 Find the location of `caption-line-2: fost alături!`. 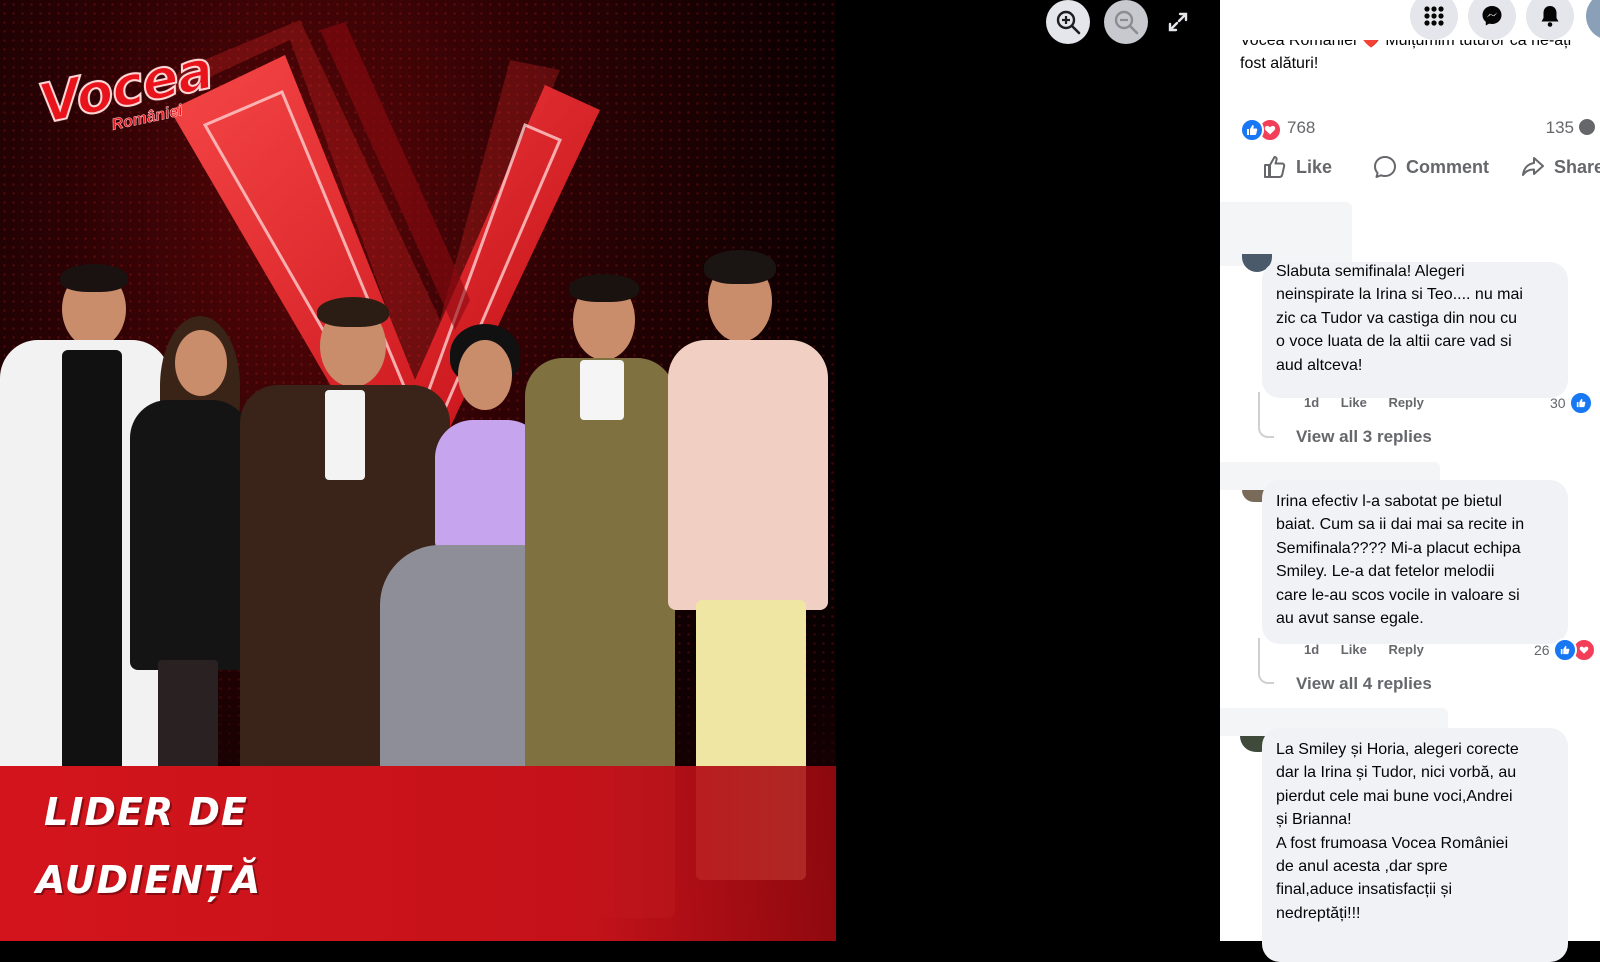

caption-line-2: fost alături! is located at coordinates (1279, 63).